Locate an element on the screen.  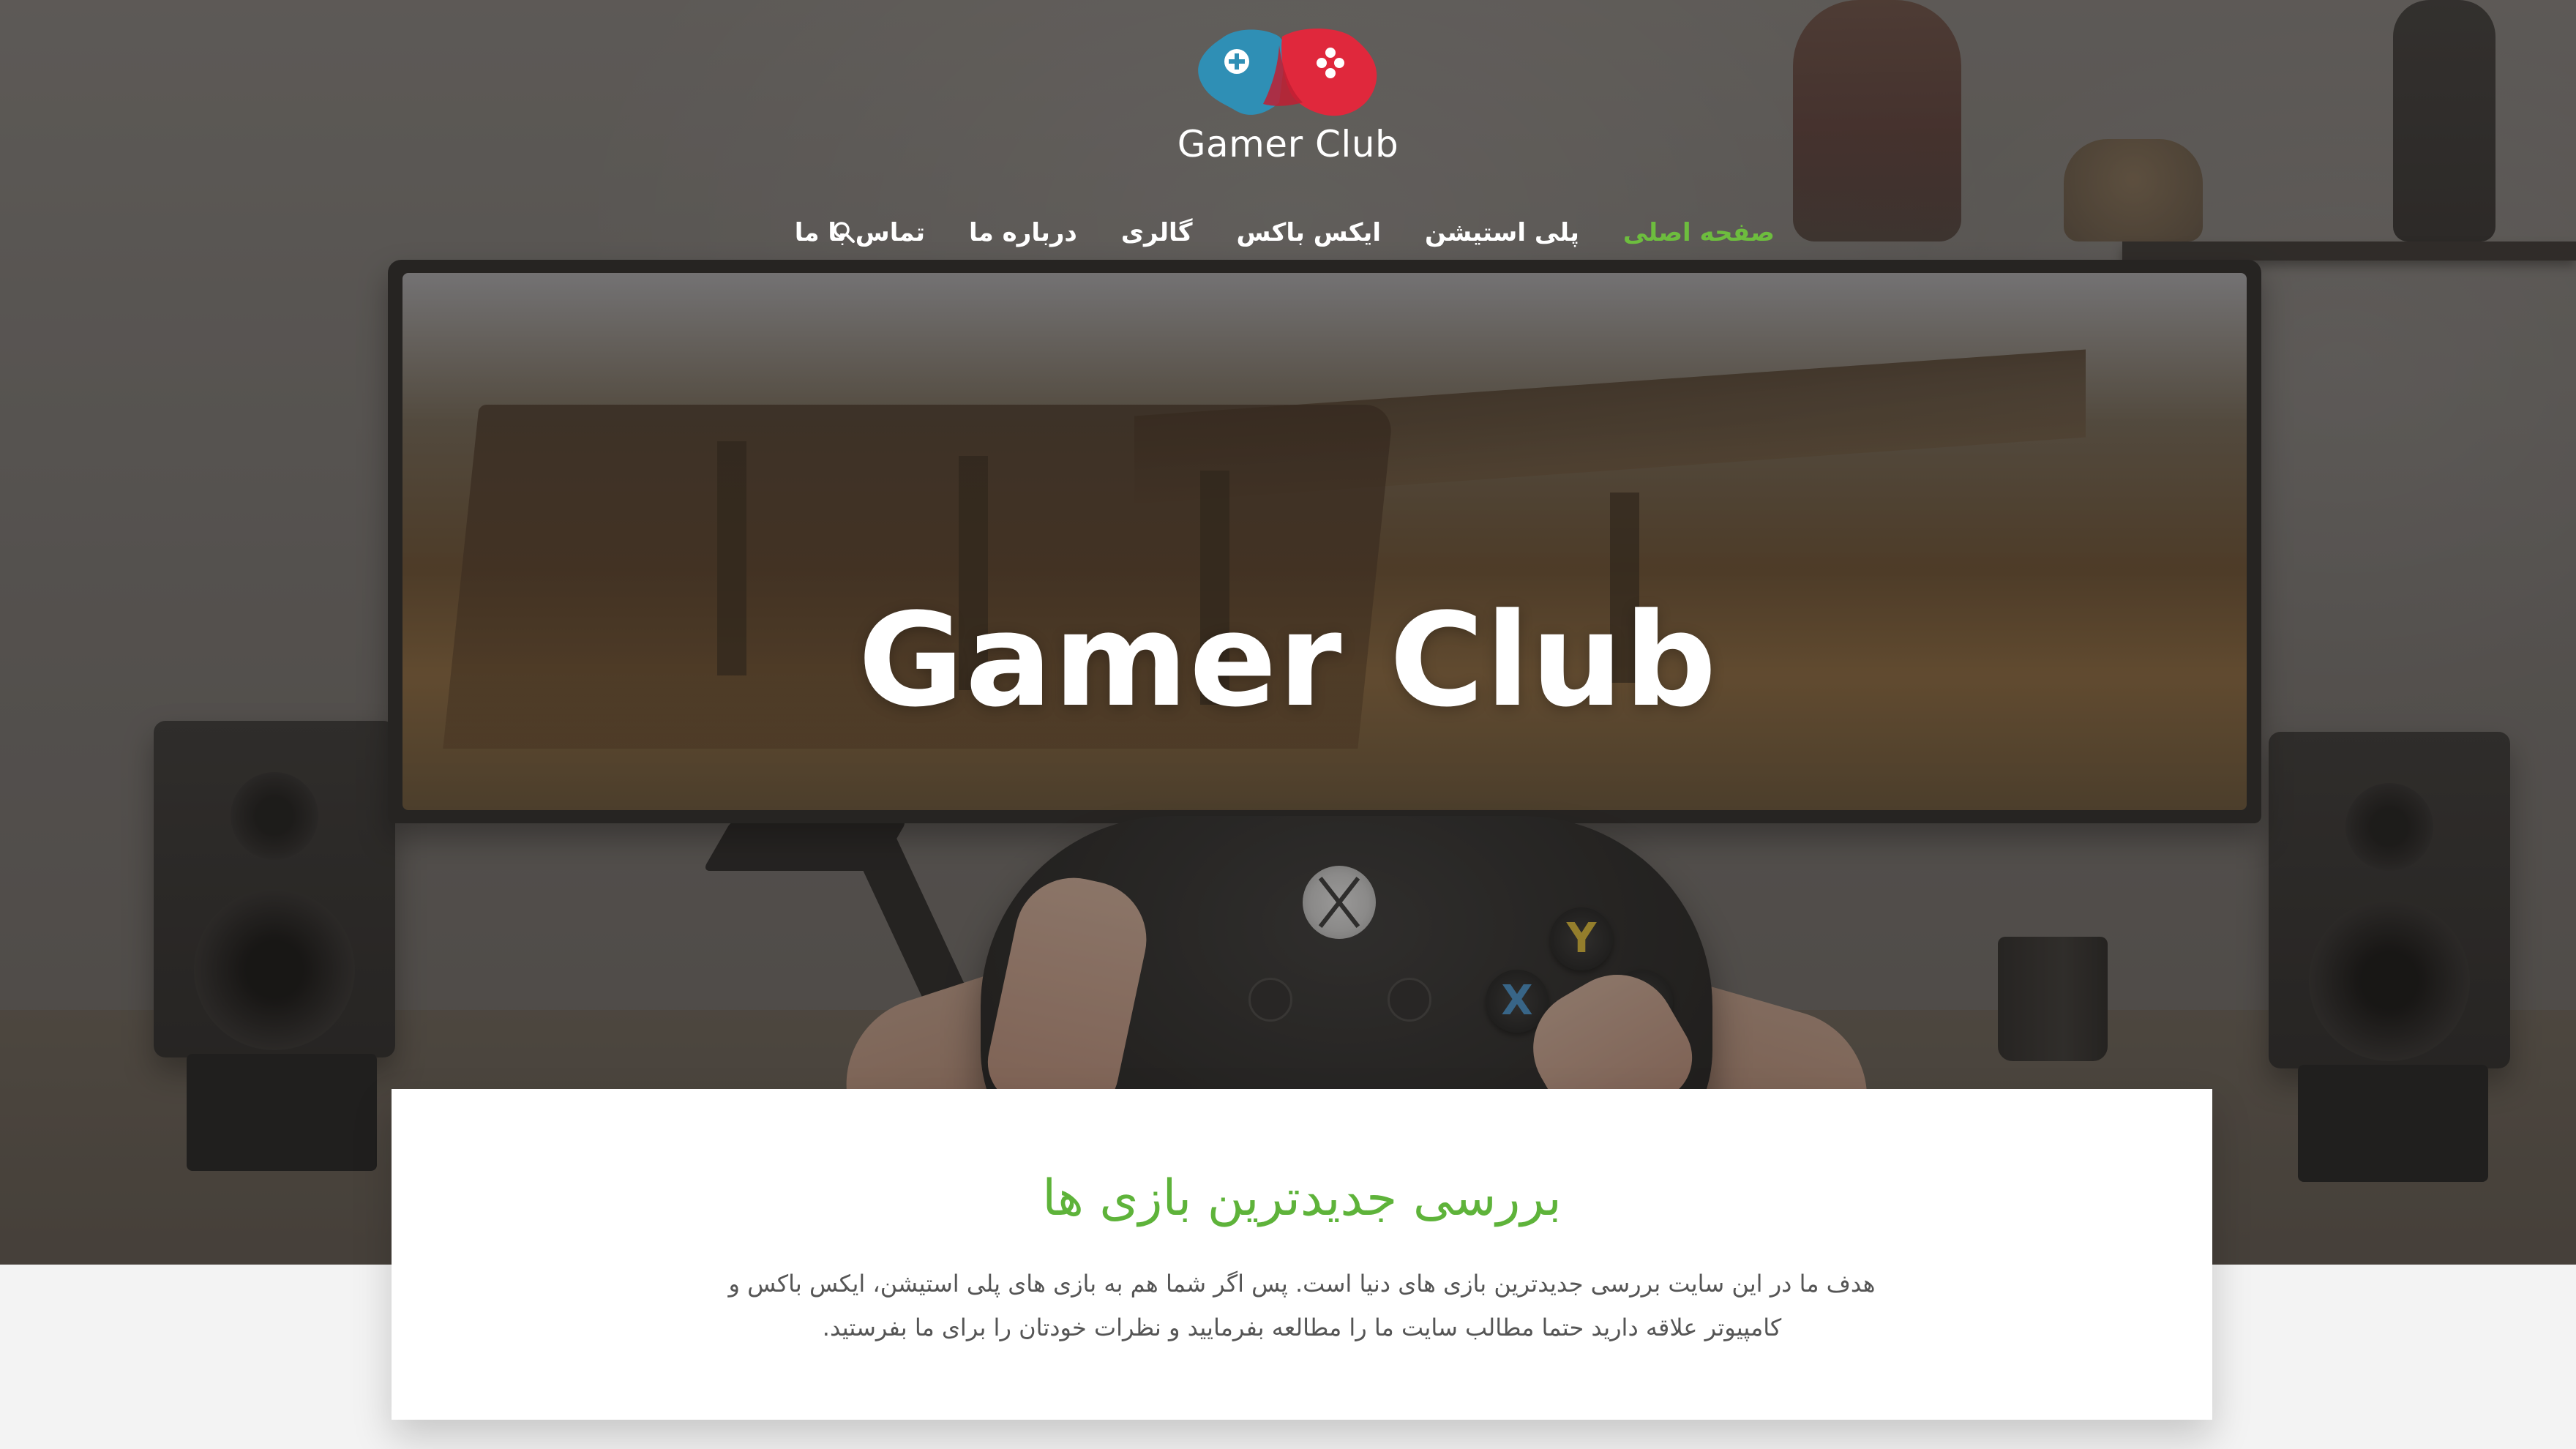
intro-heading: بررسی جدیدترین بازی ها is located at coordinates (1302, 1198).